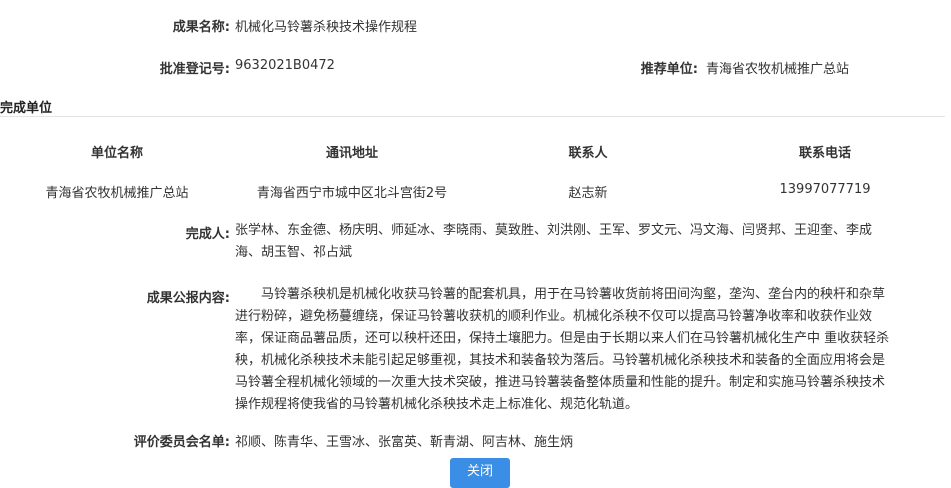 The image size is (951, 488). Describe the element at coordinates (26, 108) in the screenshot. I see `complete-unit-section-title: 完成单位` at that location.